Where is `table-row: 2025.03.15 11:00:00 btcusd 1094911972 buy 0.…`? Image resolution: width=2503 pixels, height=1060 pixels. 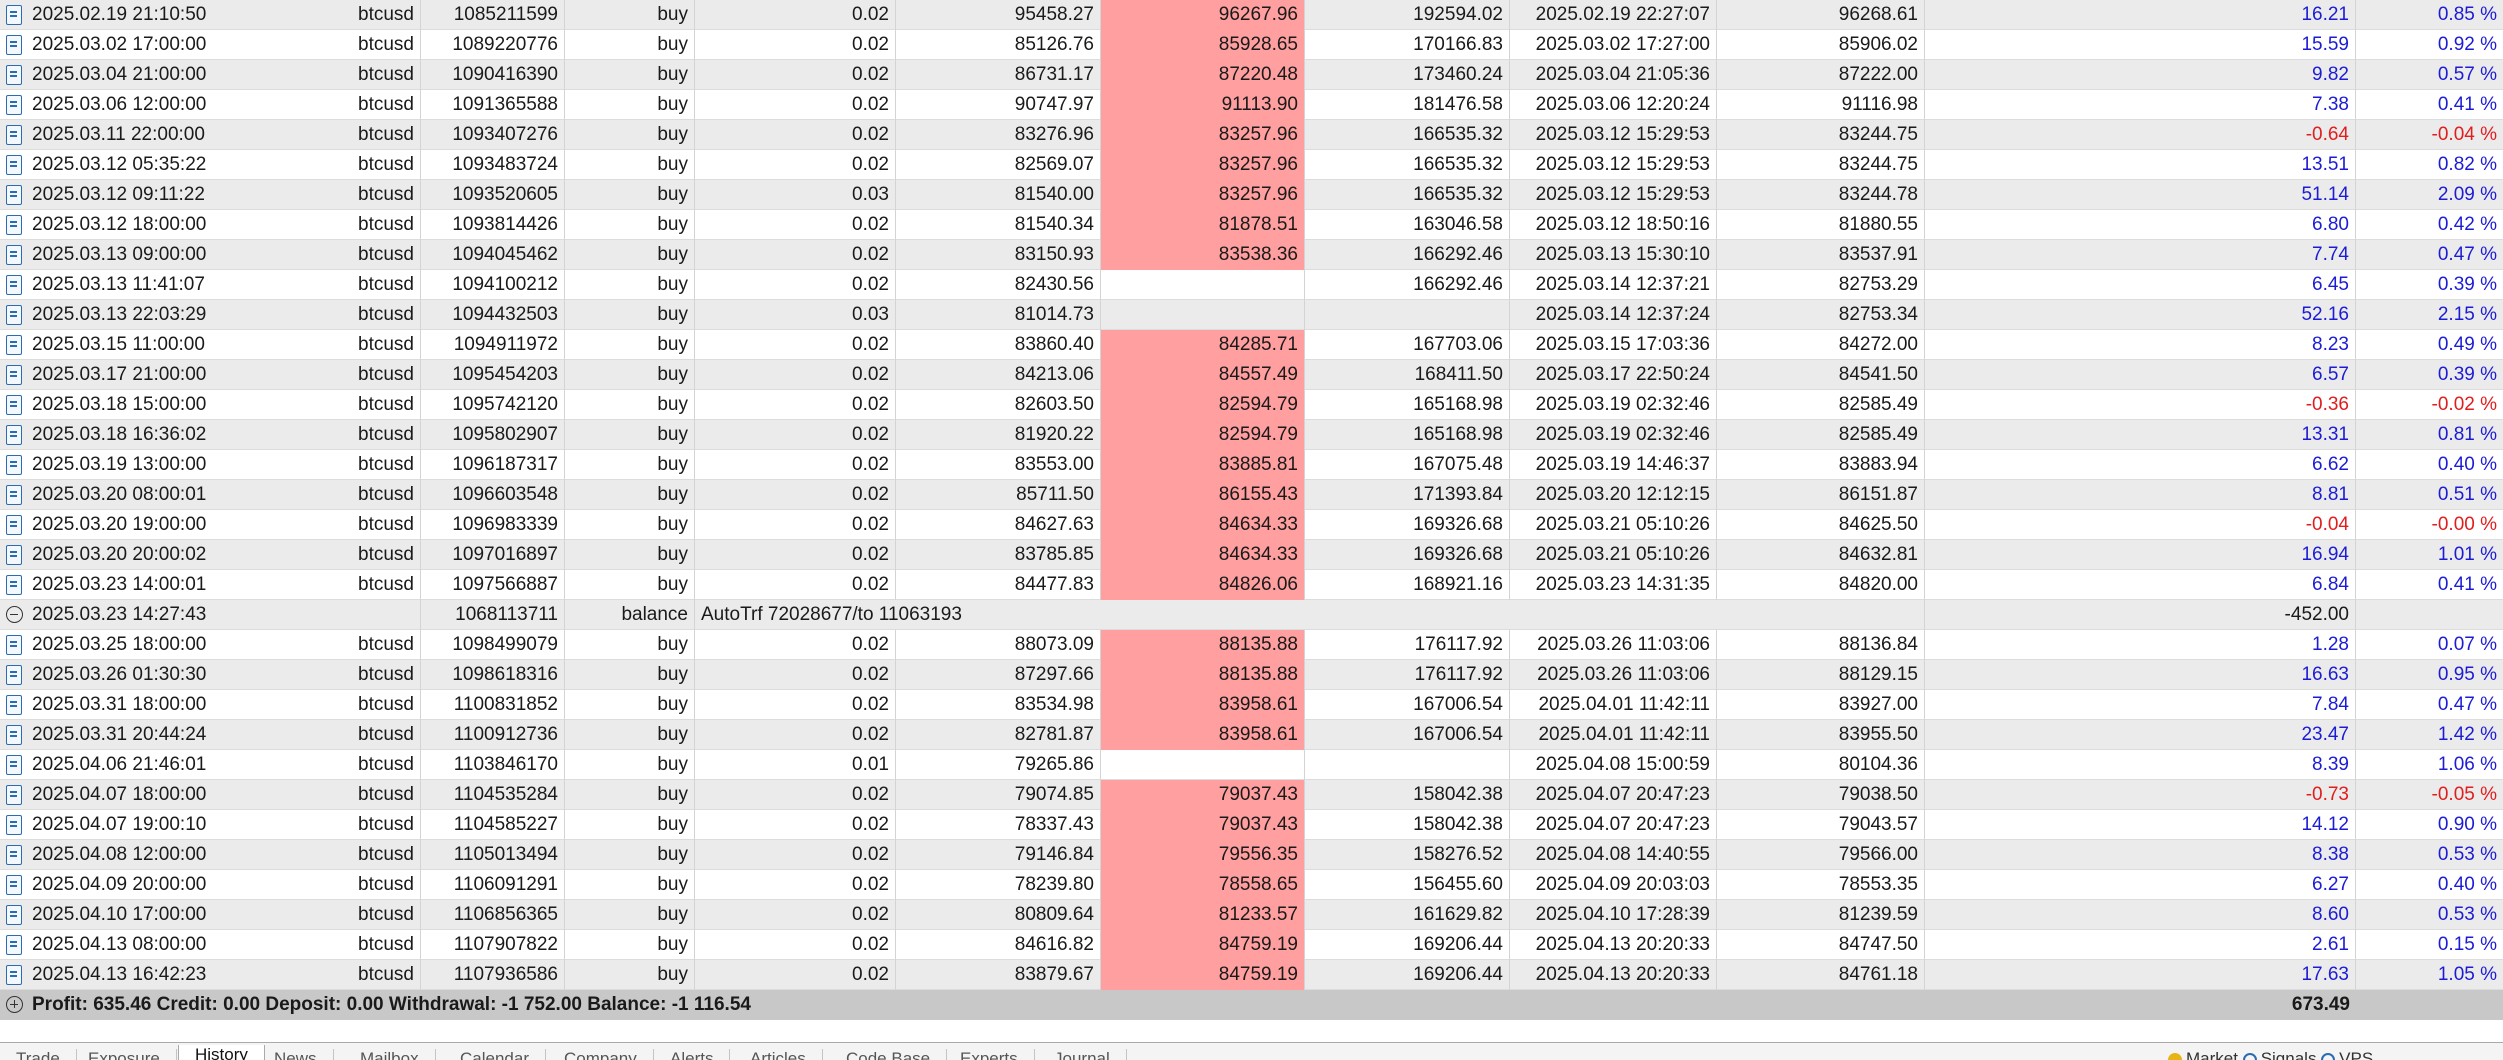 table-row: 2025.03.15 11:00:00 btcusd 1094911972 buy 0.… is located at coordinates (1251, 345).